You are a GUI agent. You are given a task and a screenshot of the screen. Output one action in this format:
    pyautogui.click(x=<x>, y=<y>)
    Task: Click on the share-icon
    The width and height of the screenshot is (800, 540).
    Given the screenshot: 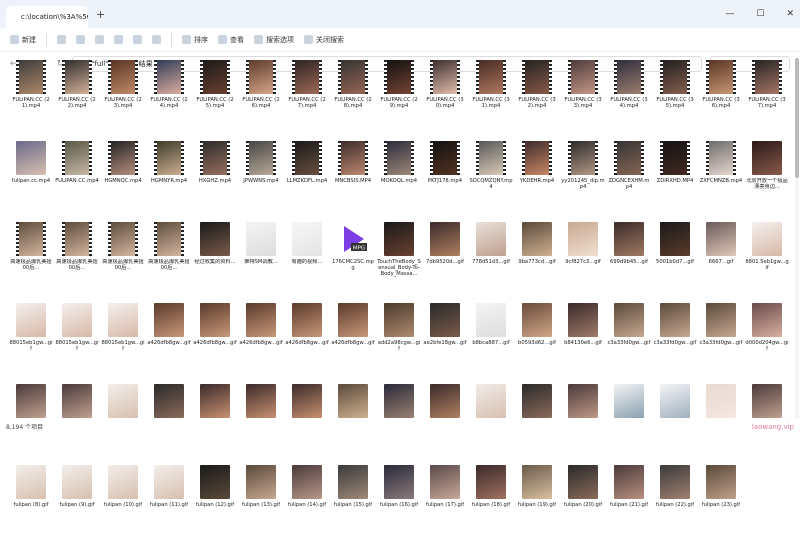 What is the action you would take?
    pyautogui.click(x=137, y=39)
    